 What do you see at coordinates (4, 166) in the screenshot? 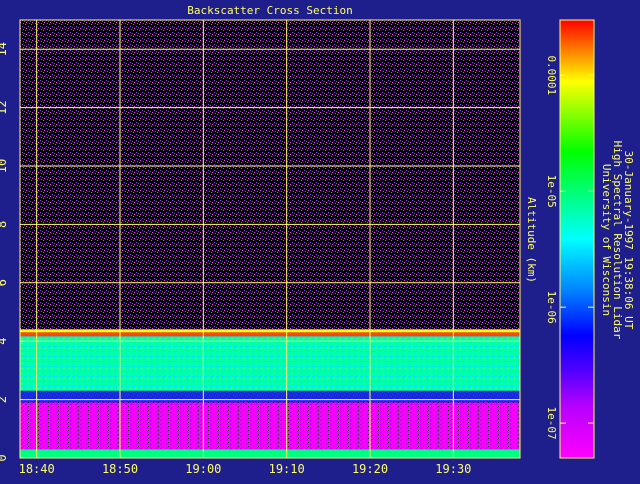
I see `y-tick-label: 10` at bounding box center [4, 166].